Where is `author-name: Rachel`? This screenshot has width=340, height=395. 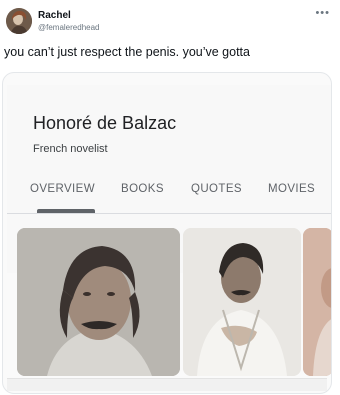
author-name: Rachel is located at coordinates (54, 15).